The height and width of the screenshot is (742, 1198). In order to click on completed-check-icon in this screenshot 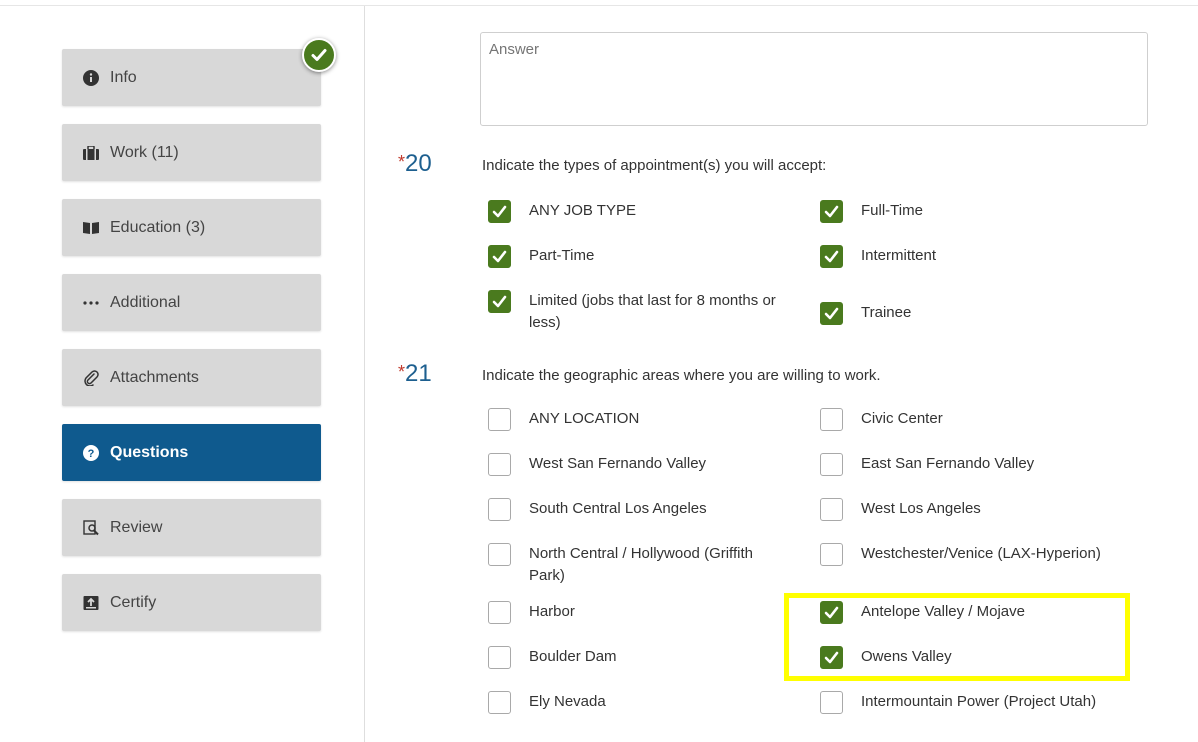, I will do `click(319, 55)`.